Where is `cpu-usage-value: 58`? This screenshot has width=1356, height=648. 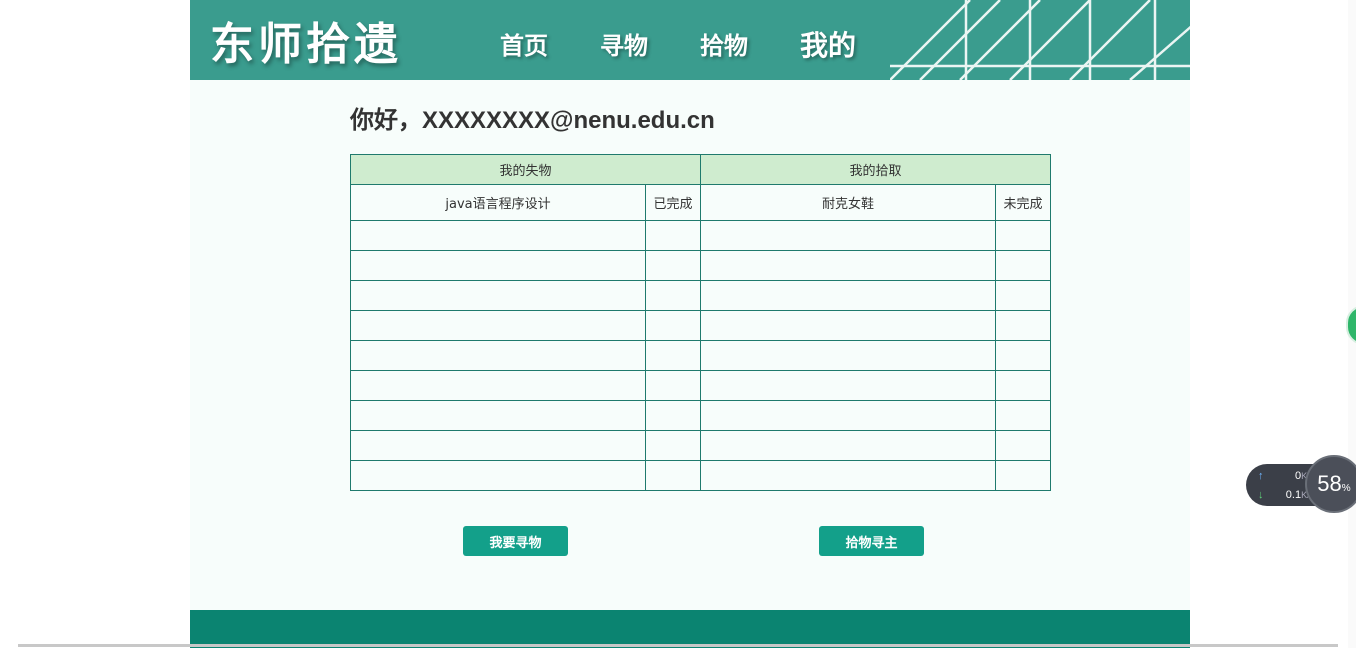
cpu-usage-value: 58 is located at coordinates (1329, 483).